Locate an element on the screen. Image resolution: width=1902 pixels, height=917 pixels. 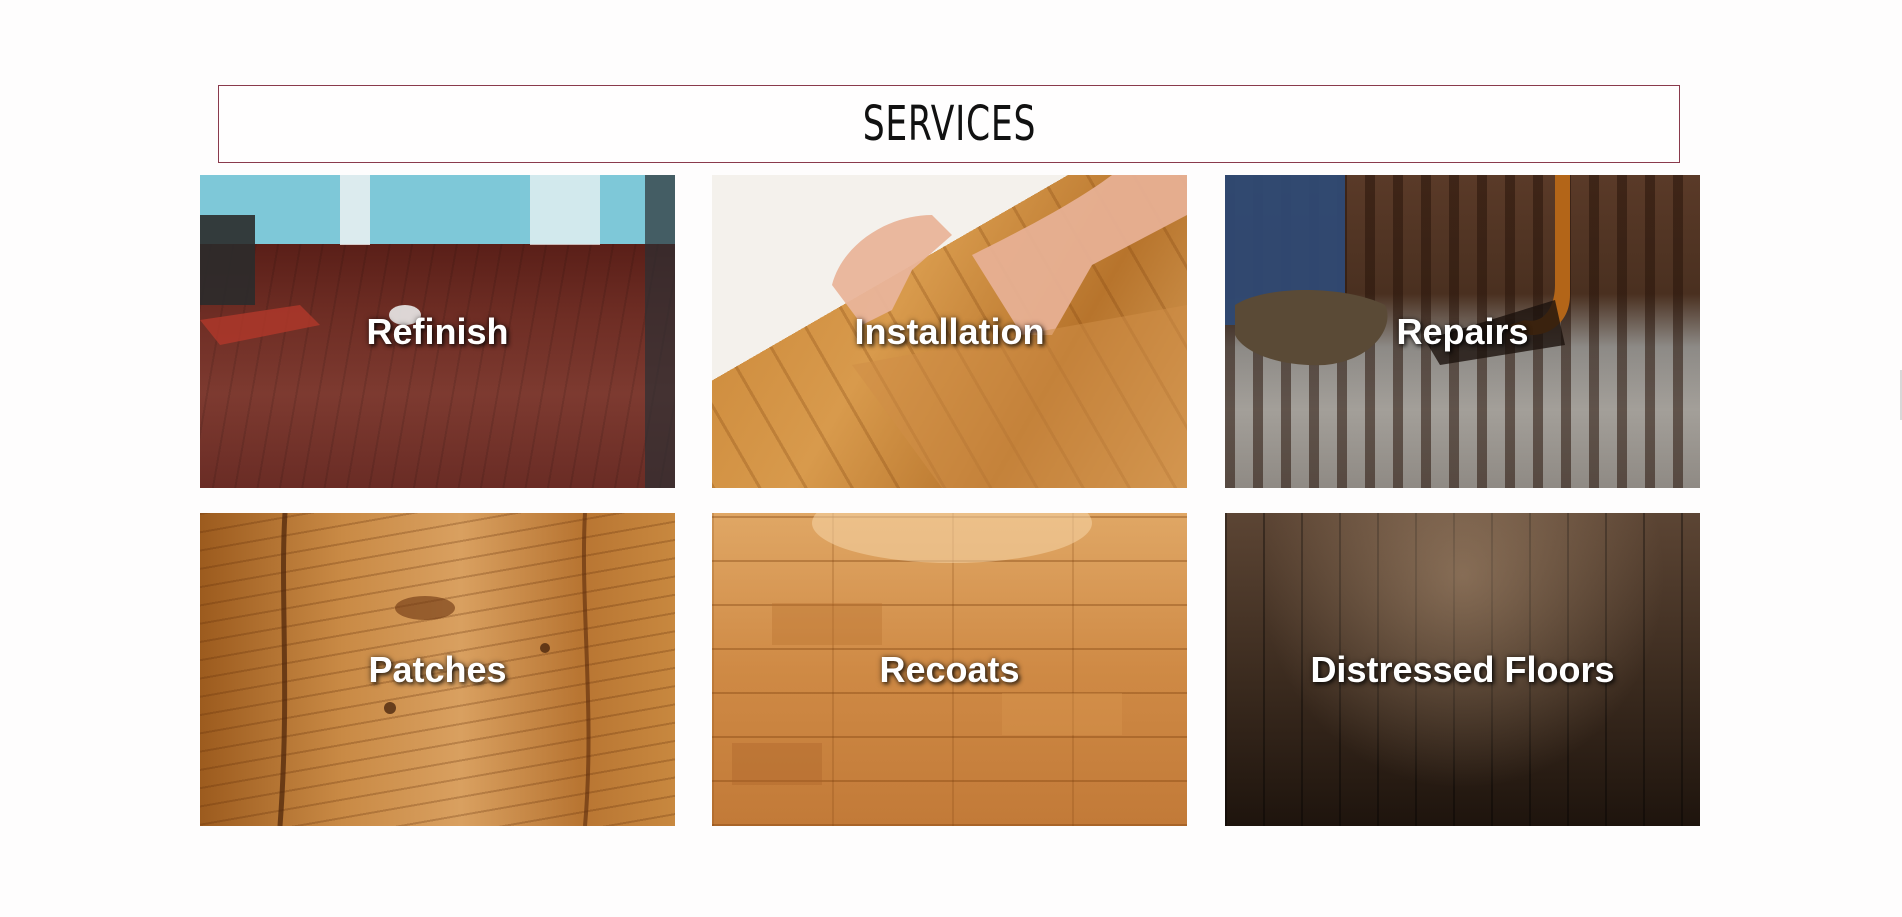
page-title: SERVICES is located at coordinates (949, 124).